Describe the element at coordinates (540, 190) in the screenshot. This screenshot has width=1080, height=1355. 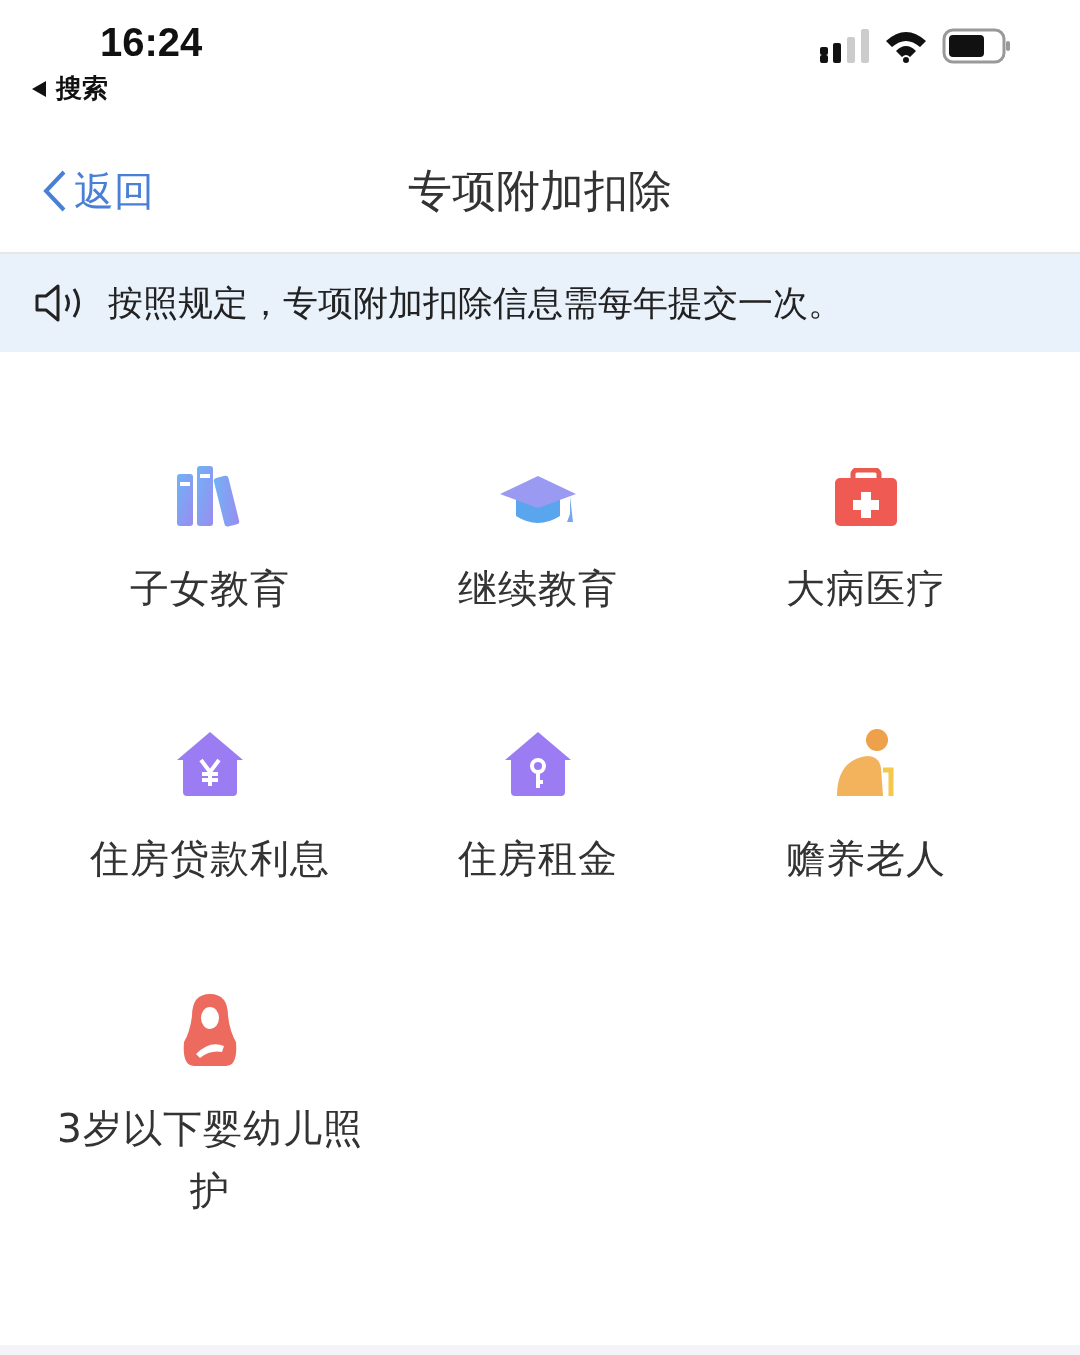
I see `page-title: 专项附加扣除` at that location.